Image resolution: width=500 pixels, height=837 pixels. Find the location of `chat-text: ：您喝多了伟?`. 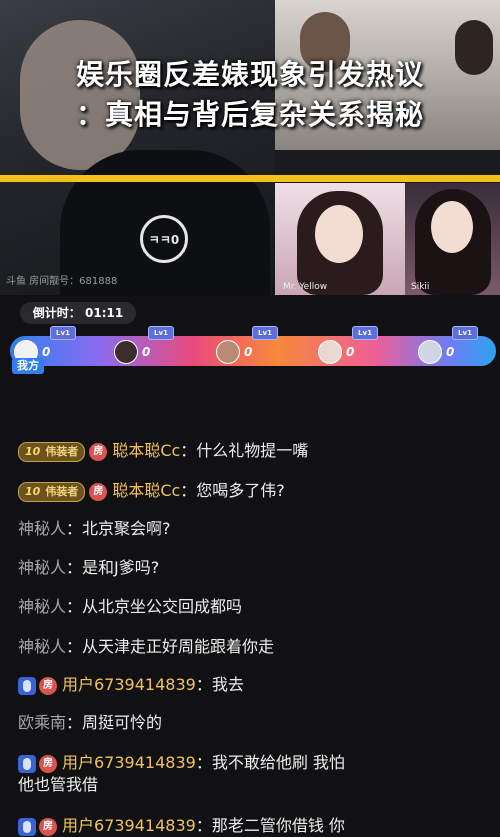

chat-text: ：您喝多了伟? is located at coordinates (232, 490).